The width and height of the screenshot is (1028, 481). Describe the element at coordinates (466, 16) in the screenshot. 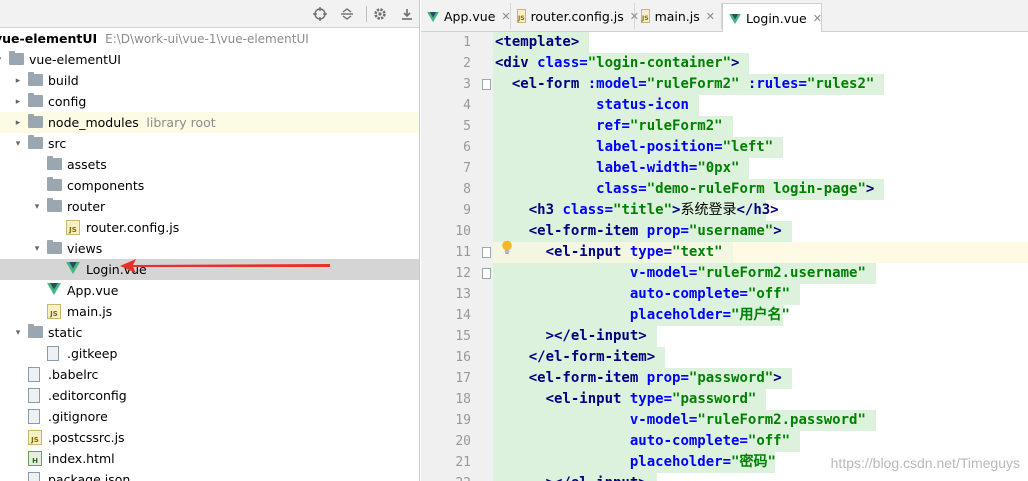

I see `editor-tab: App.vue ✕` at that location.